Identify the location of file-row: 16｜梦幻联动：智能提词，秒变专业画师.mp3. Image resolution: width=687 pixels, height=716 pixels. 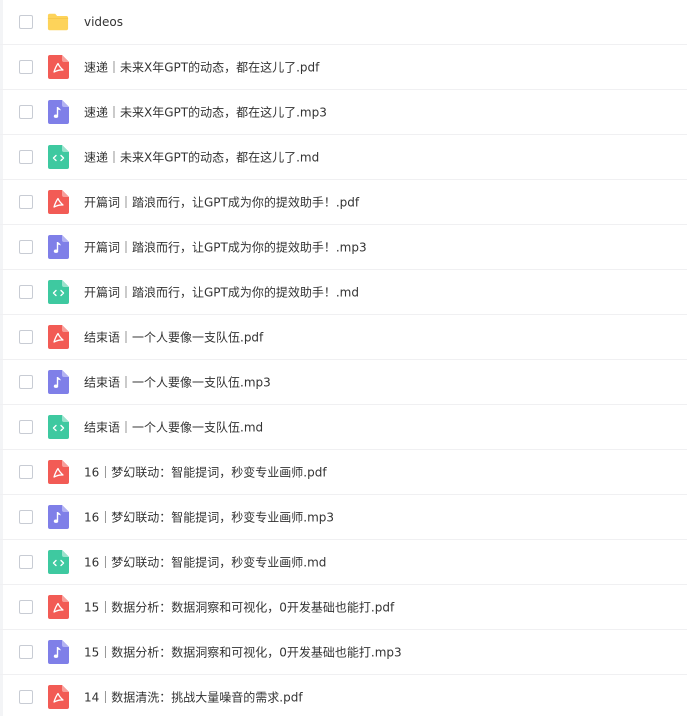
(343, 517).